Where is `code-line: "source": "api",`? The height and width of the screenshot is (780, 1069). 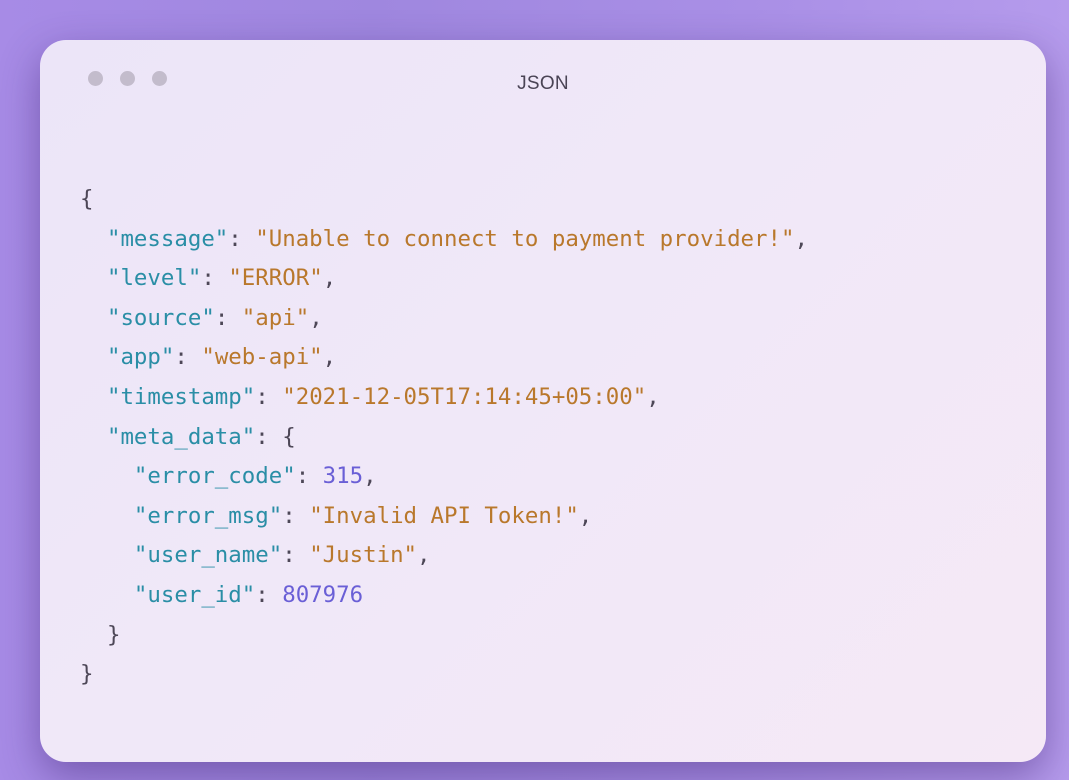
code-line: "source": "api", is located at coordinates (214, 317).